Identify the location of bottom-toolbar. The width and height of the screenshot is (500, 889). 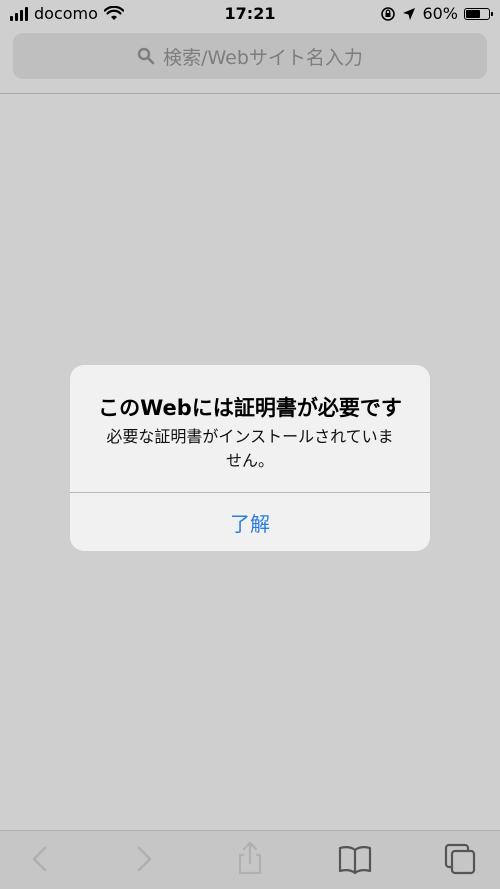
(250, 859).